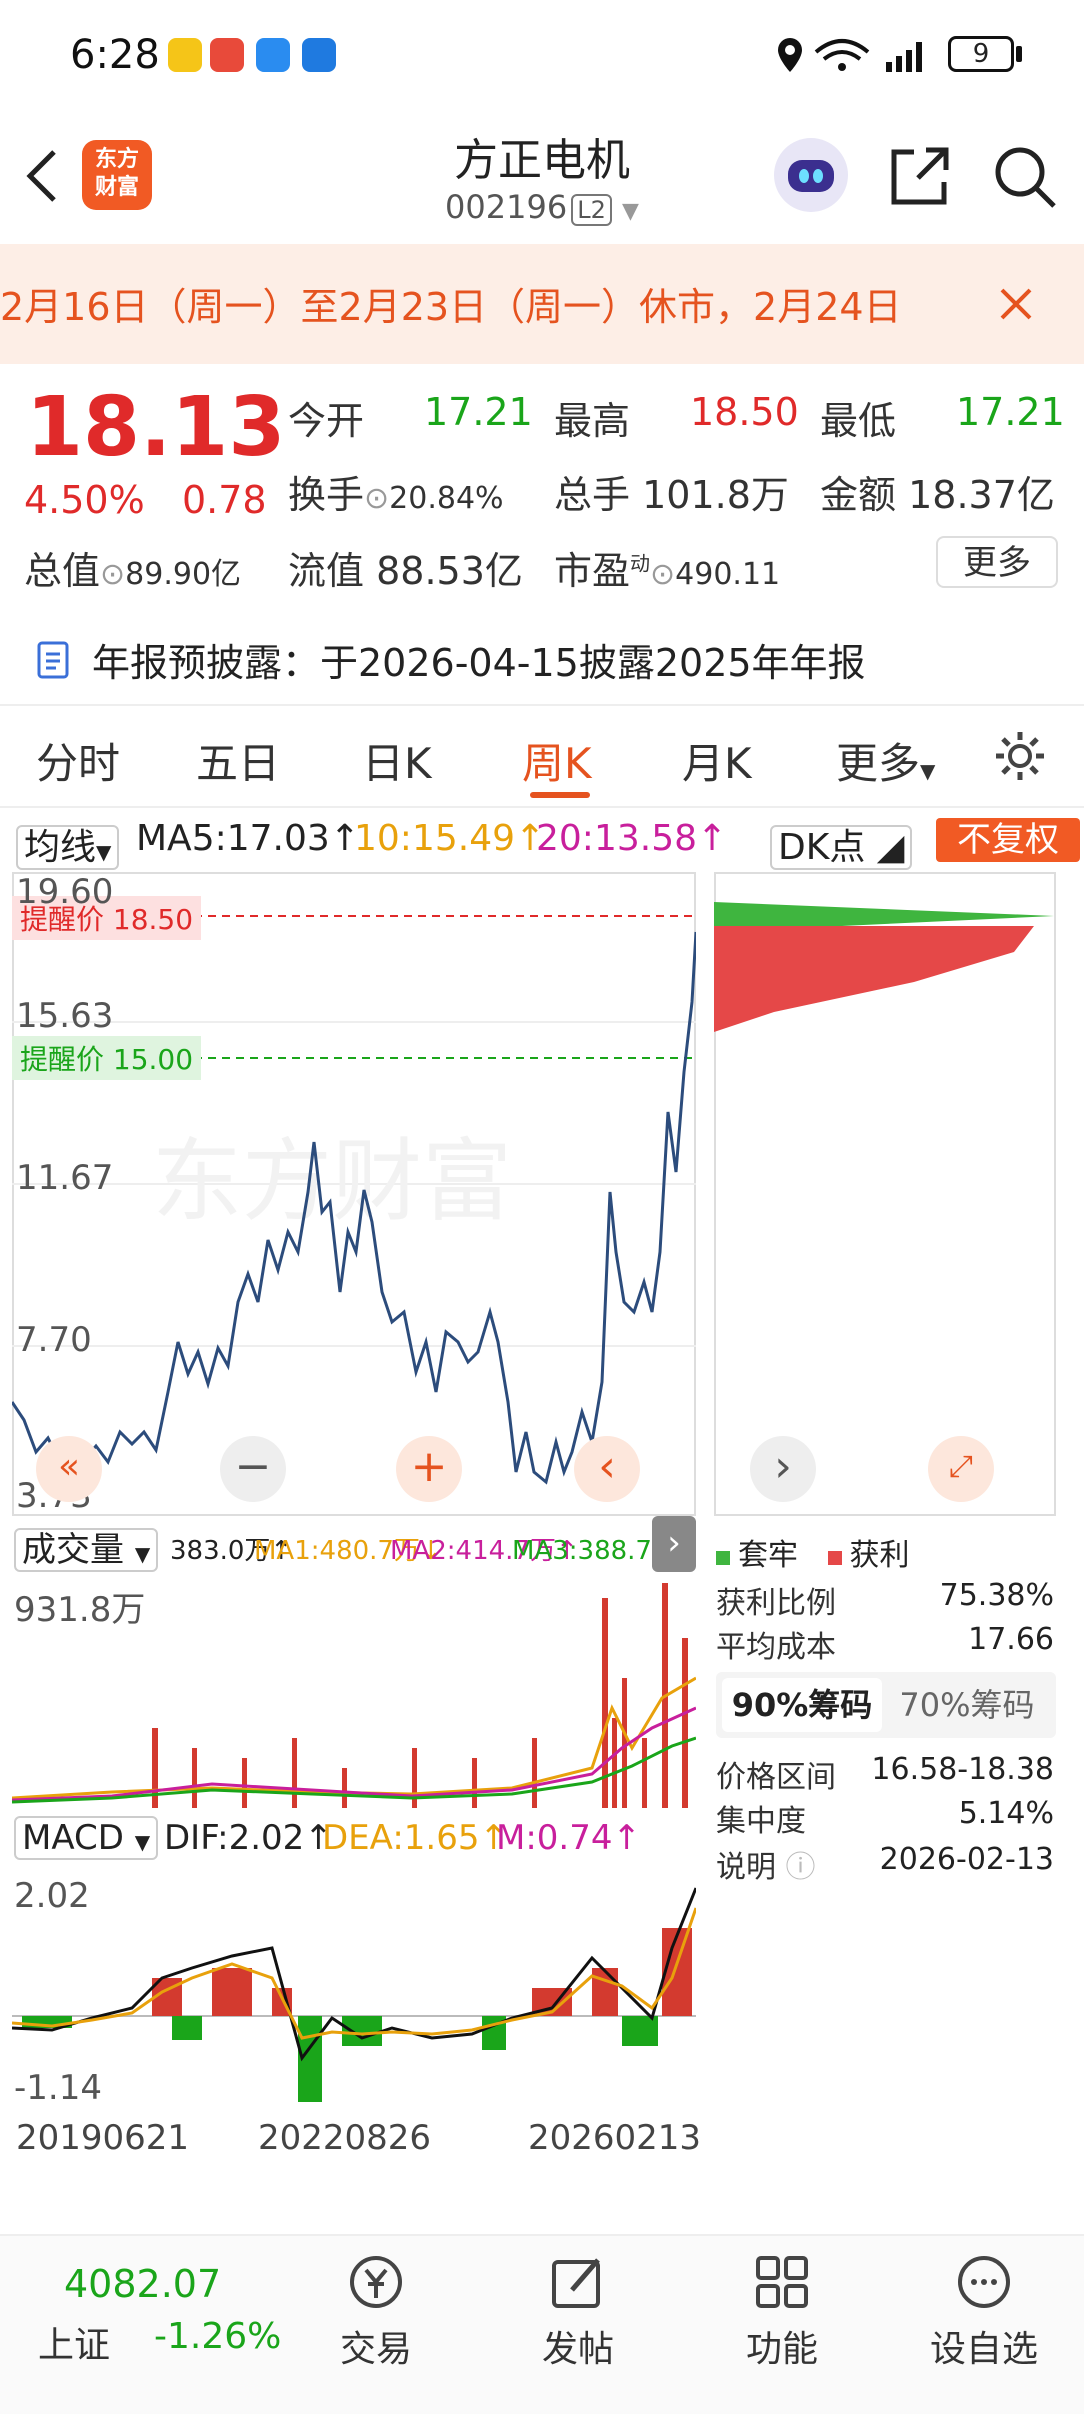  Describe the element at coordinates (542, 55) in the screenshot. I see `status-bar: 6:28 9` at that location.